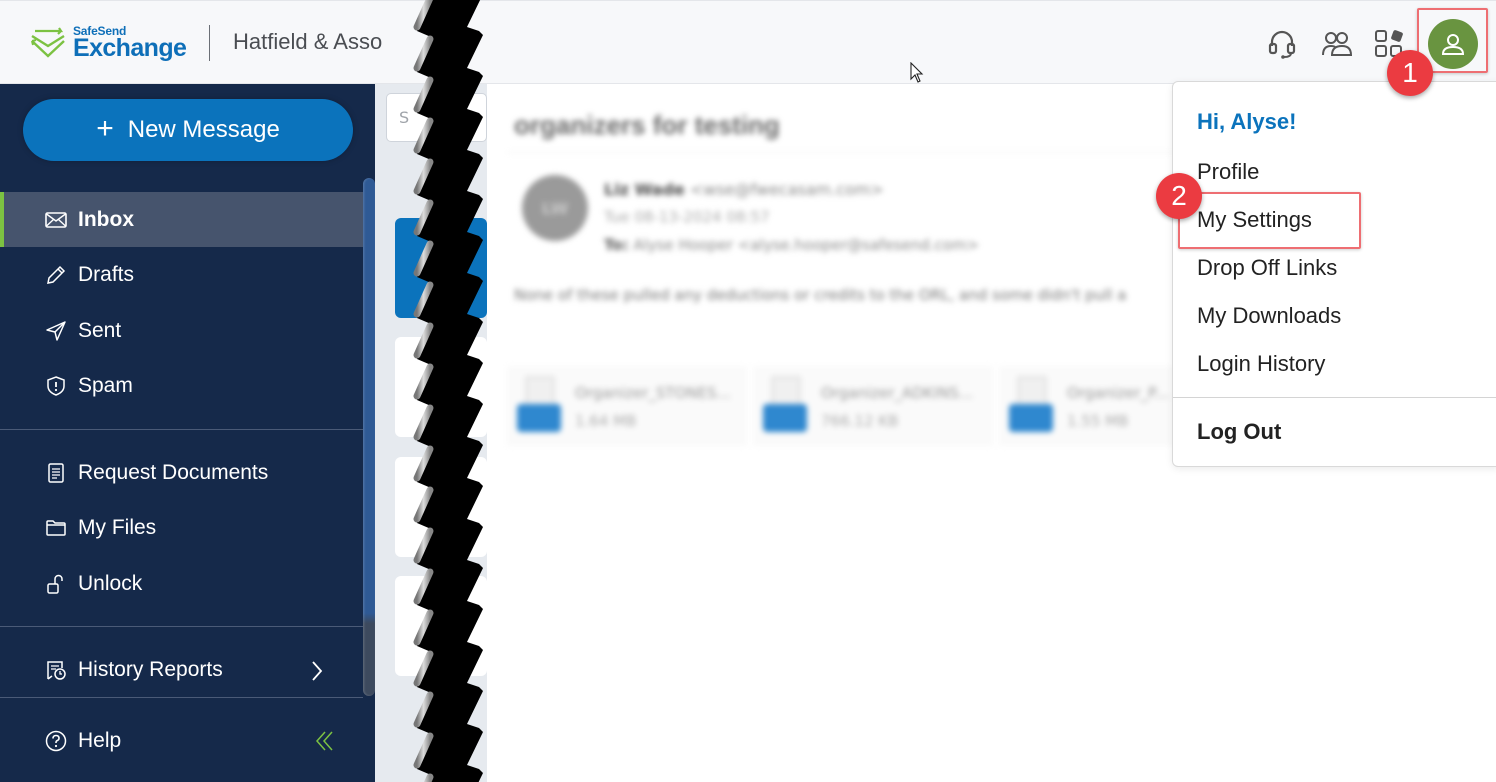 Image resolution: width=1496 pixels, height=782 pixels. Describe the element at coordinates (181, 274) in the screenshot. I see `sidebar-item-drafts: Drafts` at that location.